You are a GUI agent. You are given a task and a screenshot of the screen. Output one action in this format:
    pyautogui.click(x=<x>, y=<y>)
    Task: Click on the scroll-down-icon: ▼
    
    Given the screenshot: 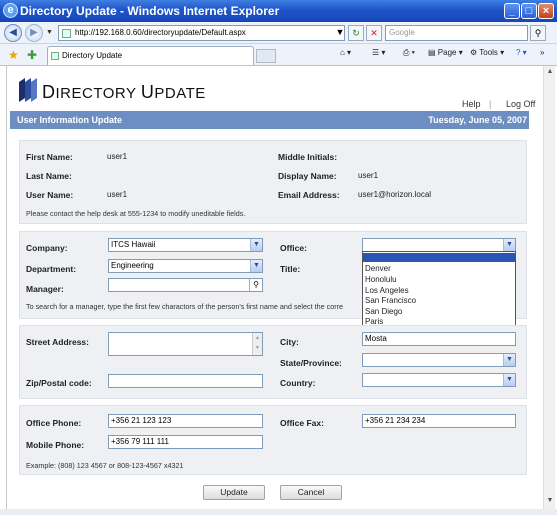 What is the action you would take?
    pyautogui.click(x=550, y=502)
    